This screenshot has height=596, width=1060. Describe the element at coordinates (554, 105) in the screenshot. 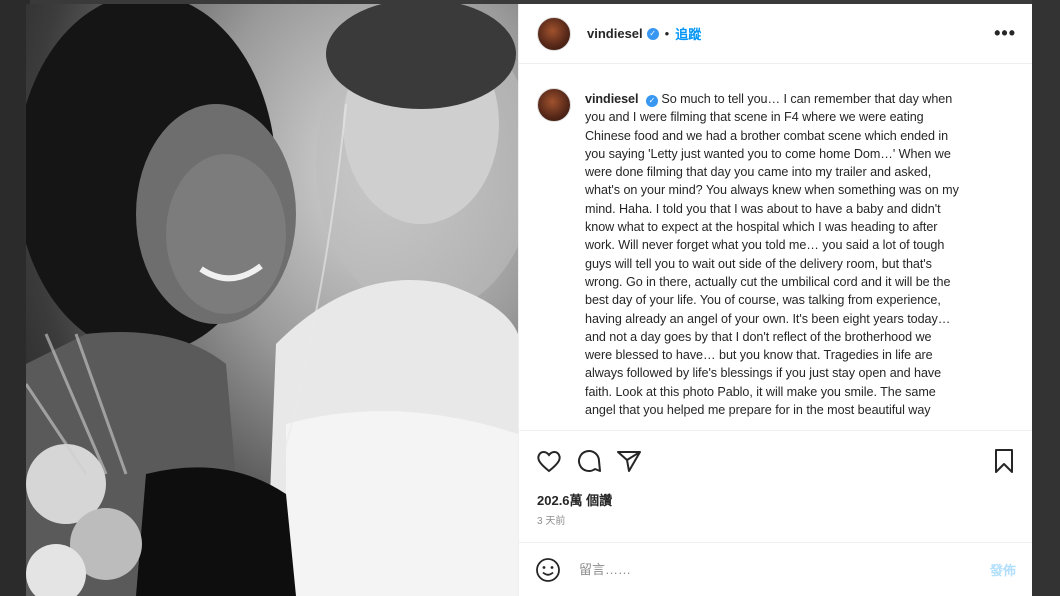

I see `caption-avatar` at that location.